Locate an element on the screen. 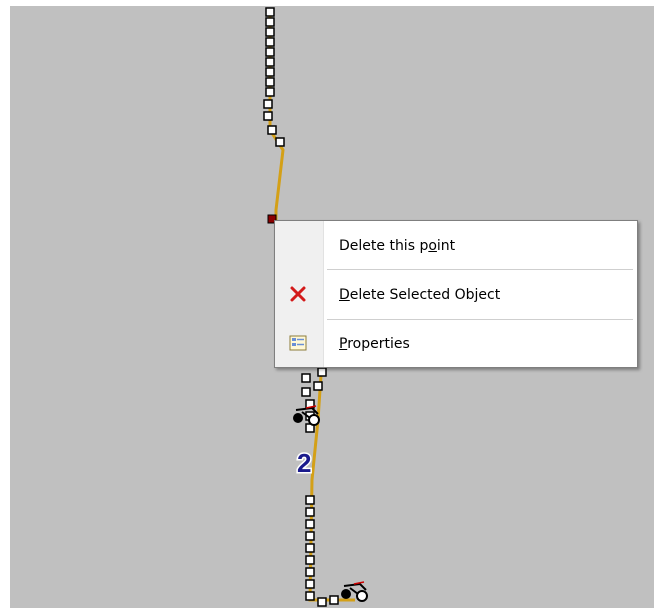  context-menu: Delete this point Delete Selected Object is located at coordinates (456, 294).